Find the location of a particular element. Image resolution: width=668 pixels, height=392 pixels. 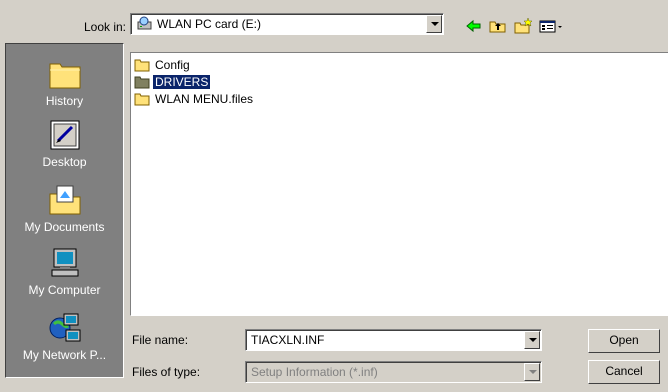

view-menu-button is located at coordinates (551, 26).